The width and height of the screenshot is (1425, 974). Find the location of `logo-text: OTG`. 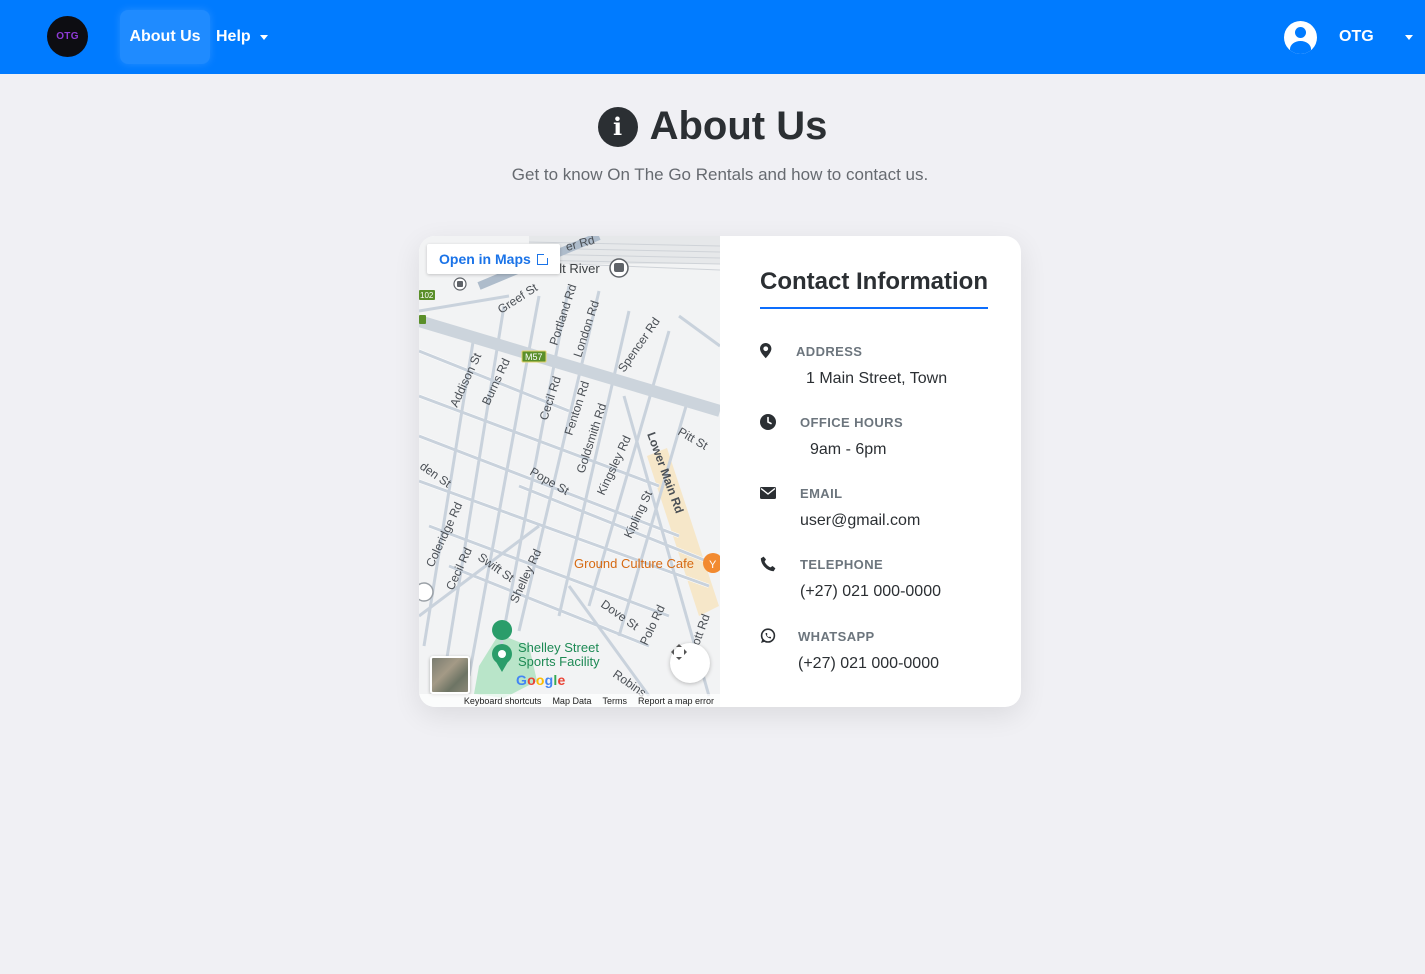

logo-text: OTG is located at coordinates (67, 36).